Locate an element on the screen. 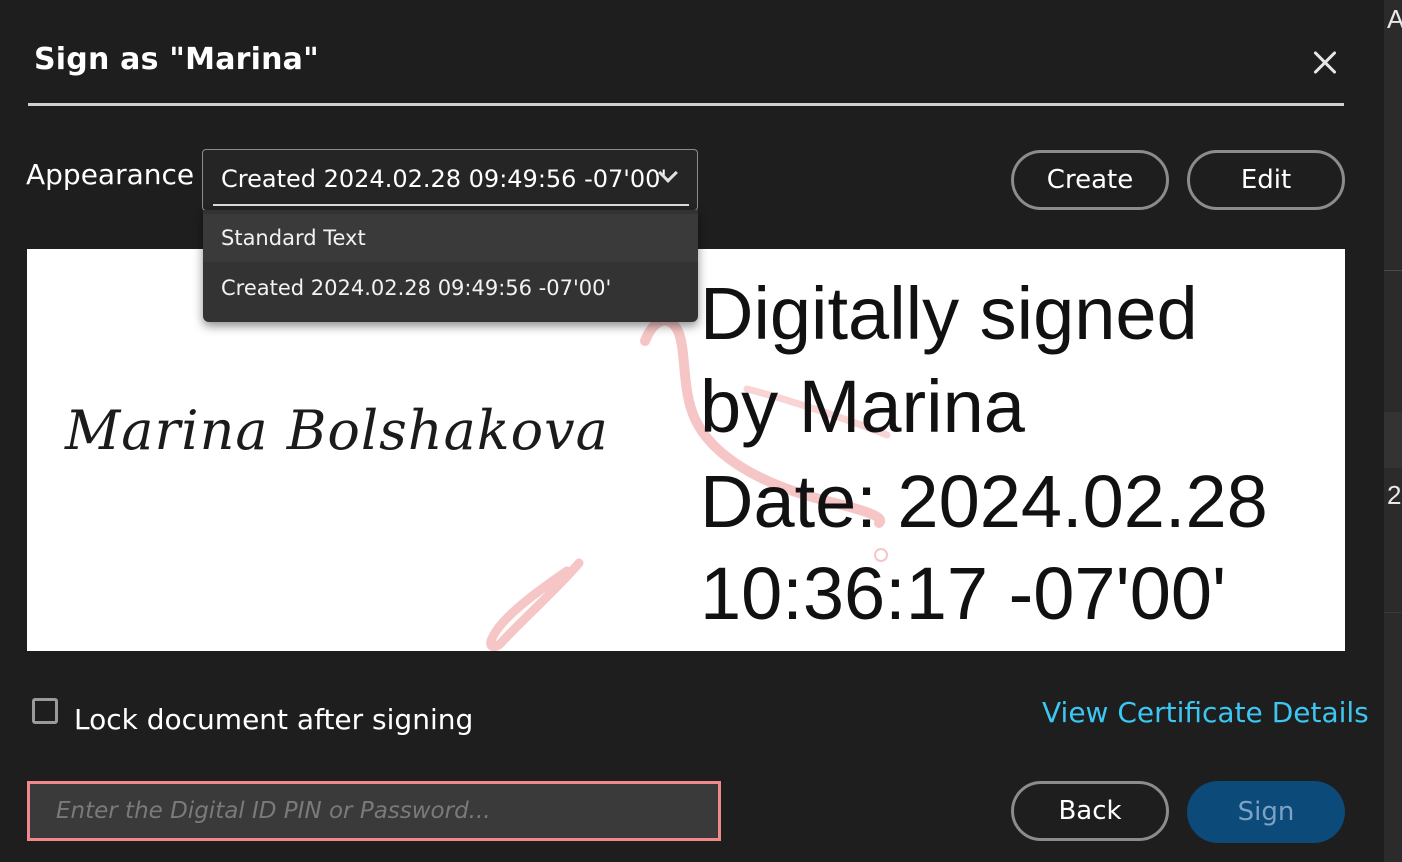 The image size is (1402, 862). sign-button: Sign is located at coordinates (1266, 812).